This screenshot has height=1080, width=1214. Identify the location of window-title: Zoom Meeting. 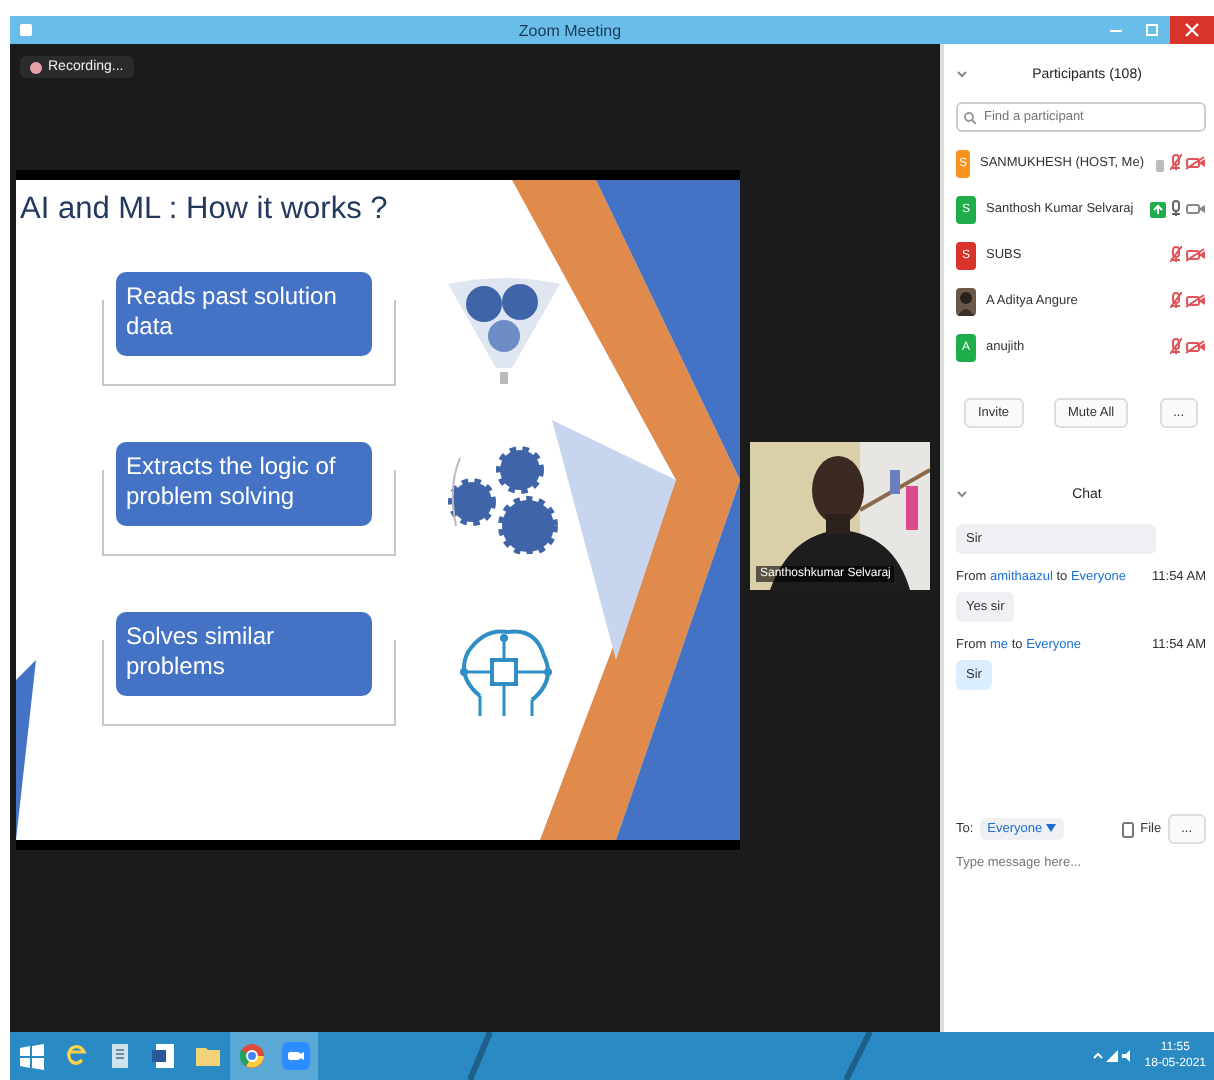
(570, 30).